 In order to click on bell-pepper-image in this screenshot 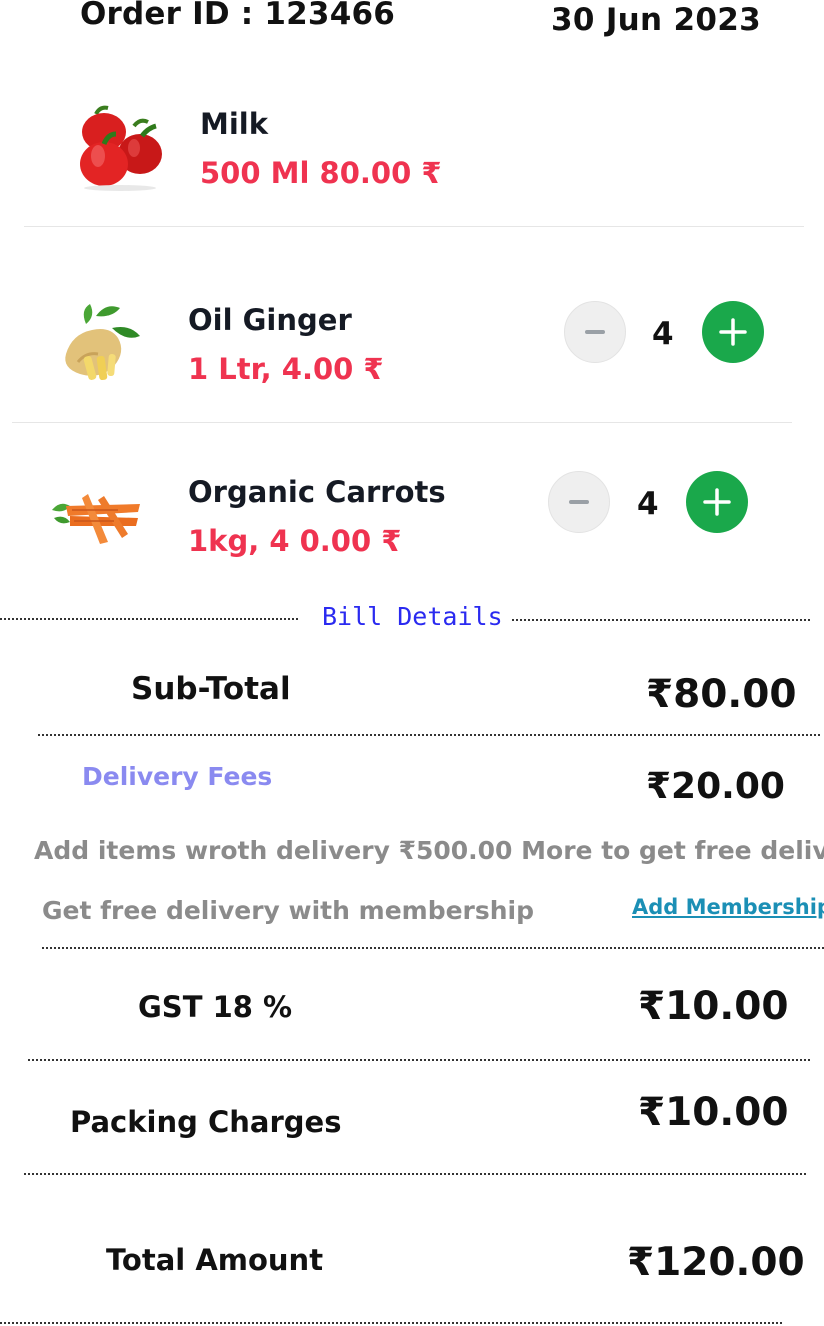, I will do `click(120, 148)`.